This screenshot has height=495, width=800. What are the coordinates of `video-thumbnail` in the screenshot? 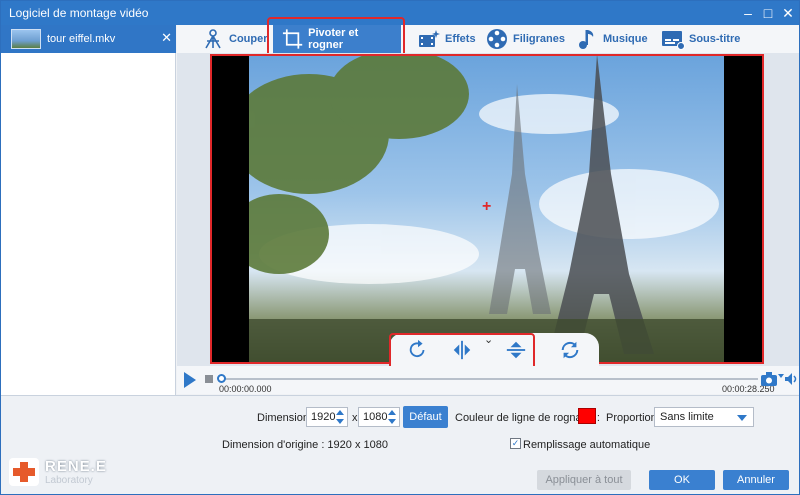 It's located at (26, 39).